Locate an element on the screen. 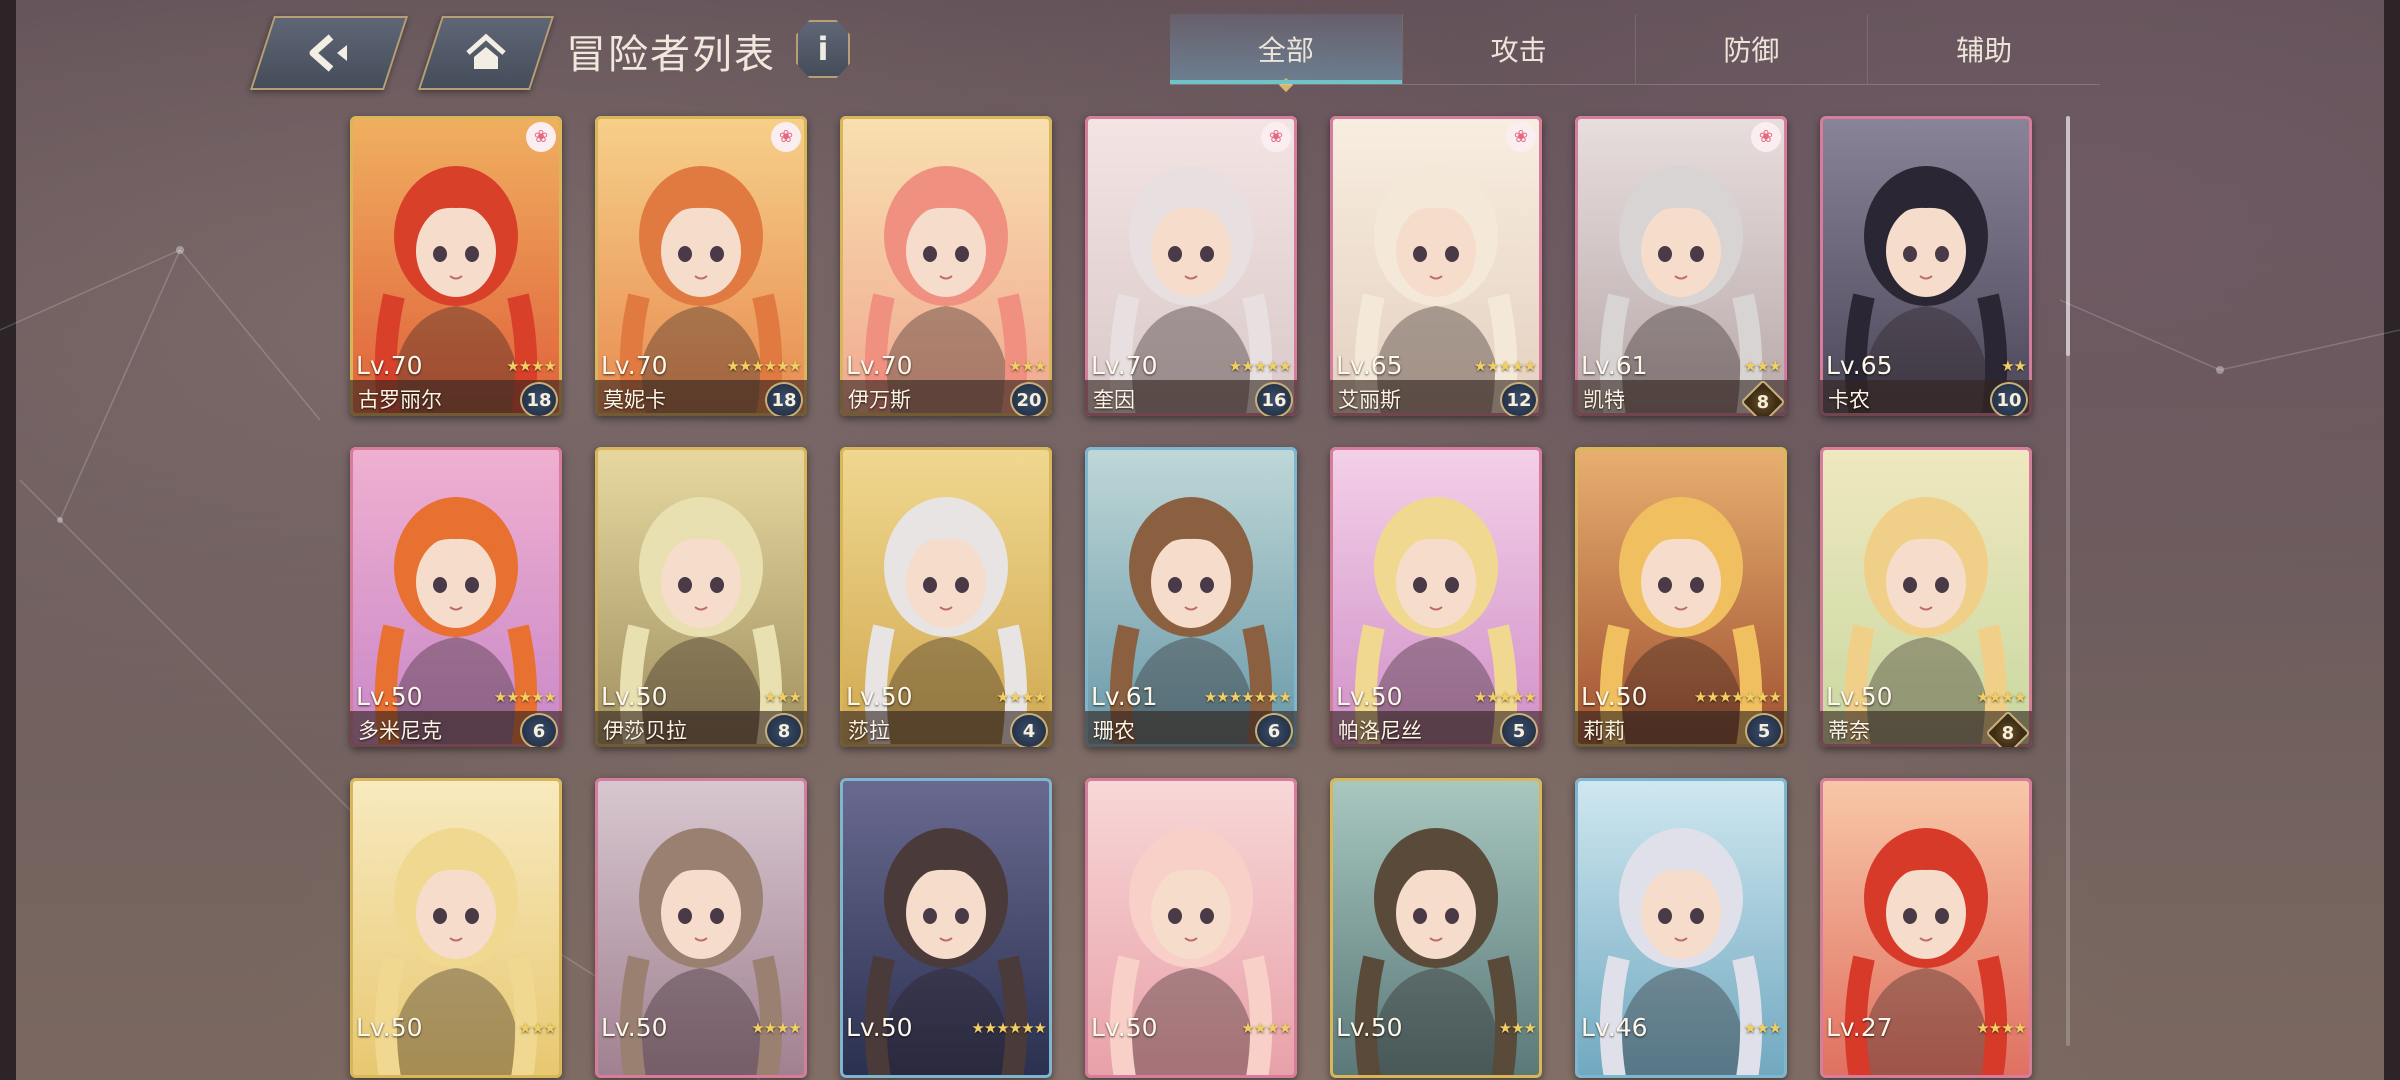  filter-tabs: 全部 攻击 防御 辅助 is located at coordinates (1635, 53).